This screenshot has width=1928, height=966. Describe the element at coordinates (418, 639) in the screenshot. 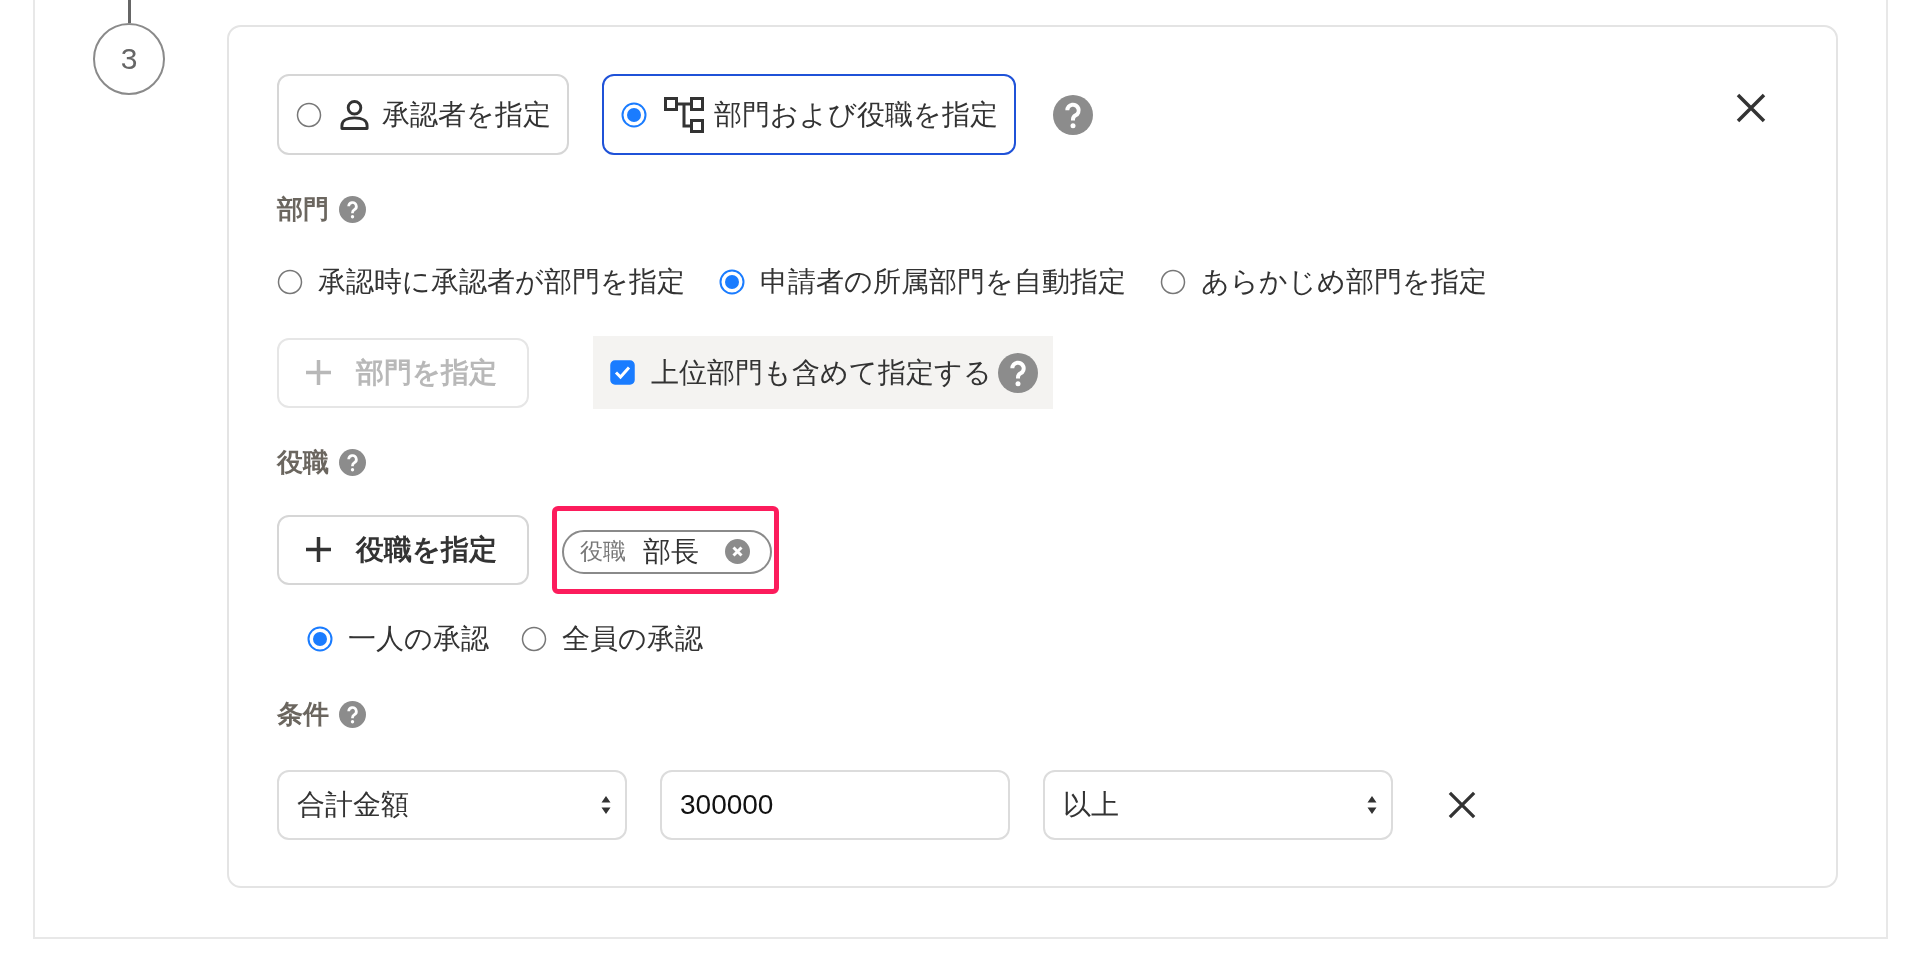

I see `radio-label: 一人の承認` at that location.